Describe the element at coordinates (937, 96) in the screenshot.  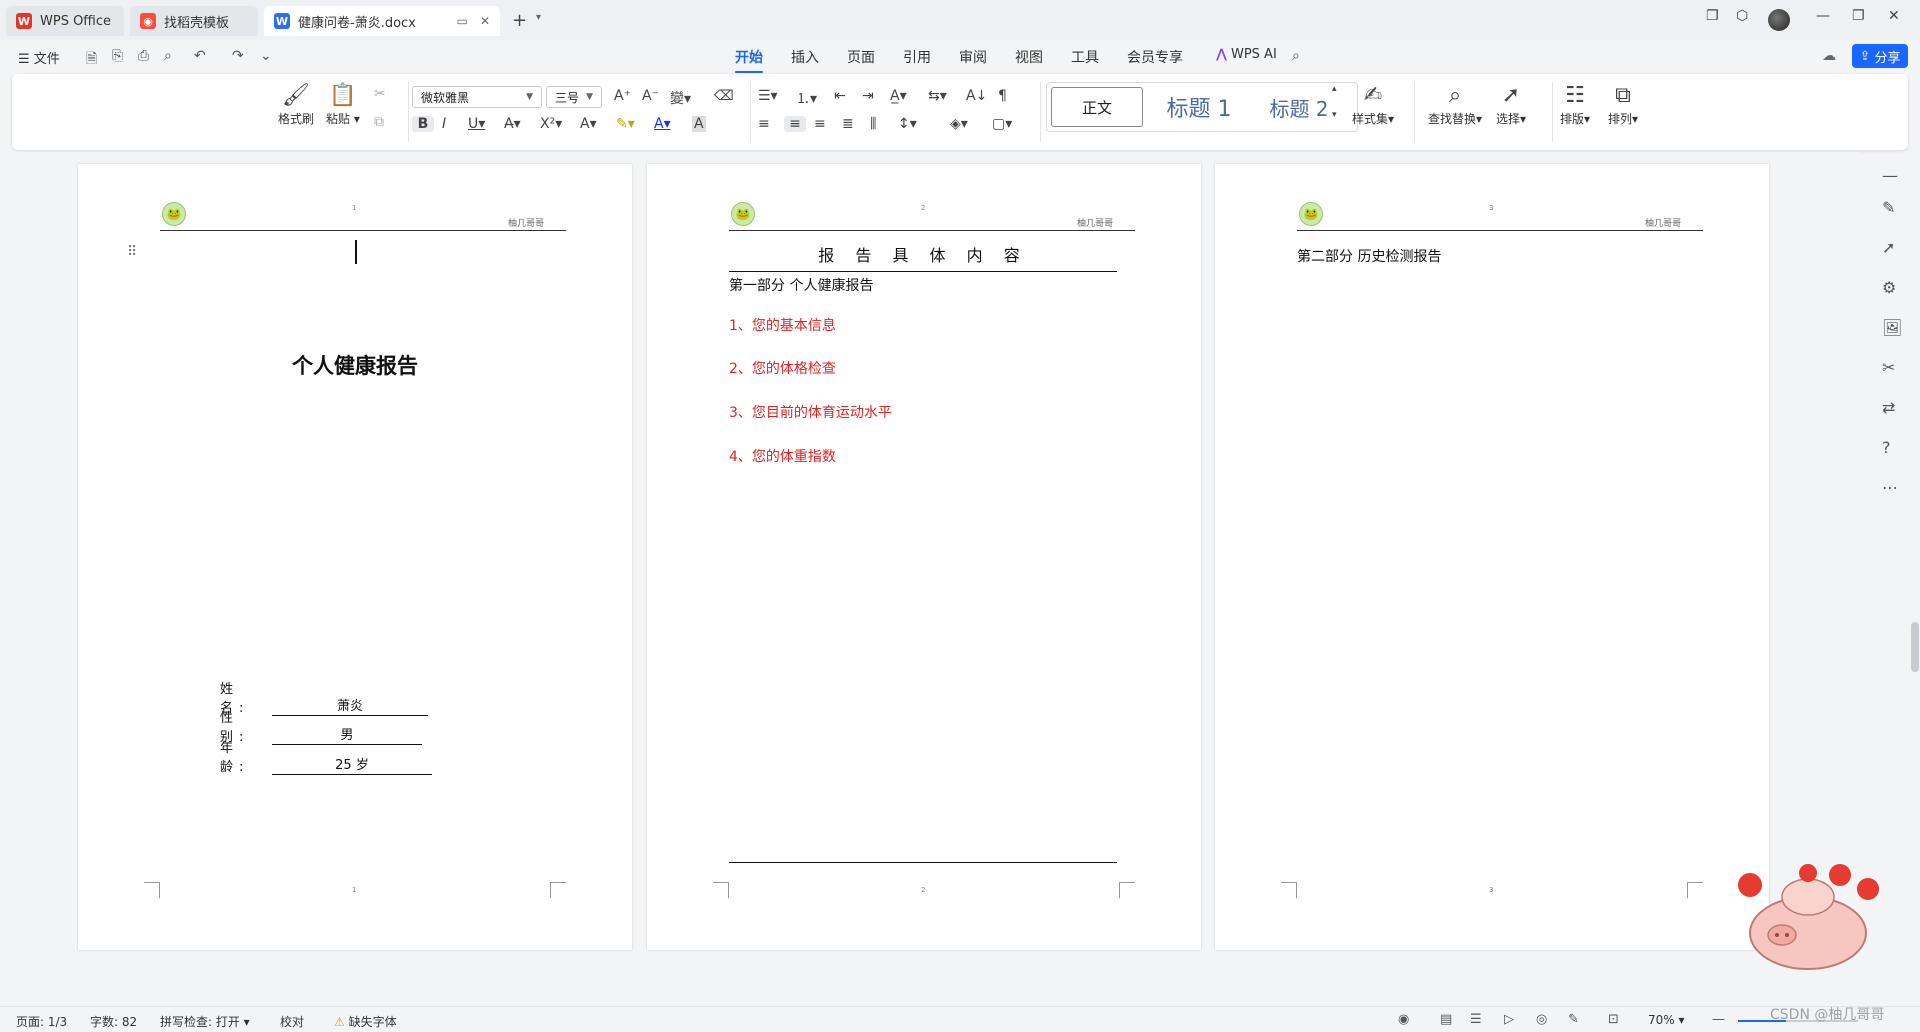
I see `text-direction-icon: ⇆▾` at that location.